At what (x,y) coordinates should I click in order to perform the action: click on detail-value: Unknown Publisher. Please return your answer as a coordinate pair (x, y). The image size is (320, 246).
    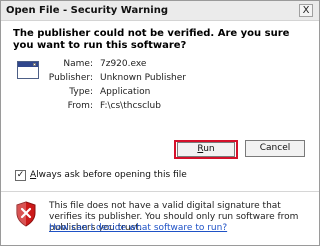
    Looking at the image, I should click on (143, 78).